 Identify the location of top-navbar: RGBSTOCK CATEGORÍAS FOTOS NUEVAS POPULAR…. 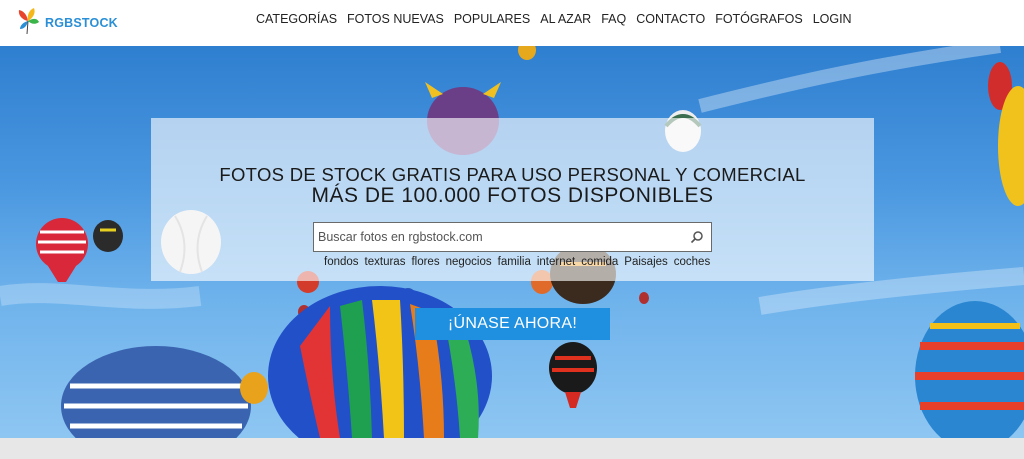
(512, 23).